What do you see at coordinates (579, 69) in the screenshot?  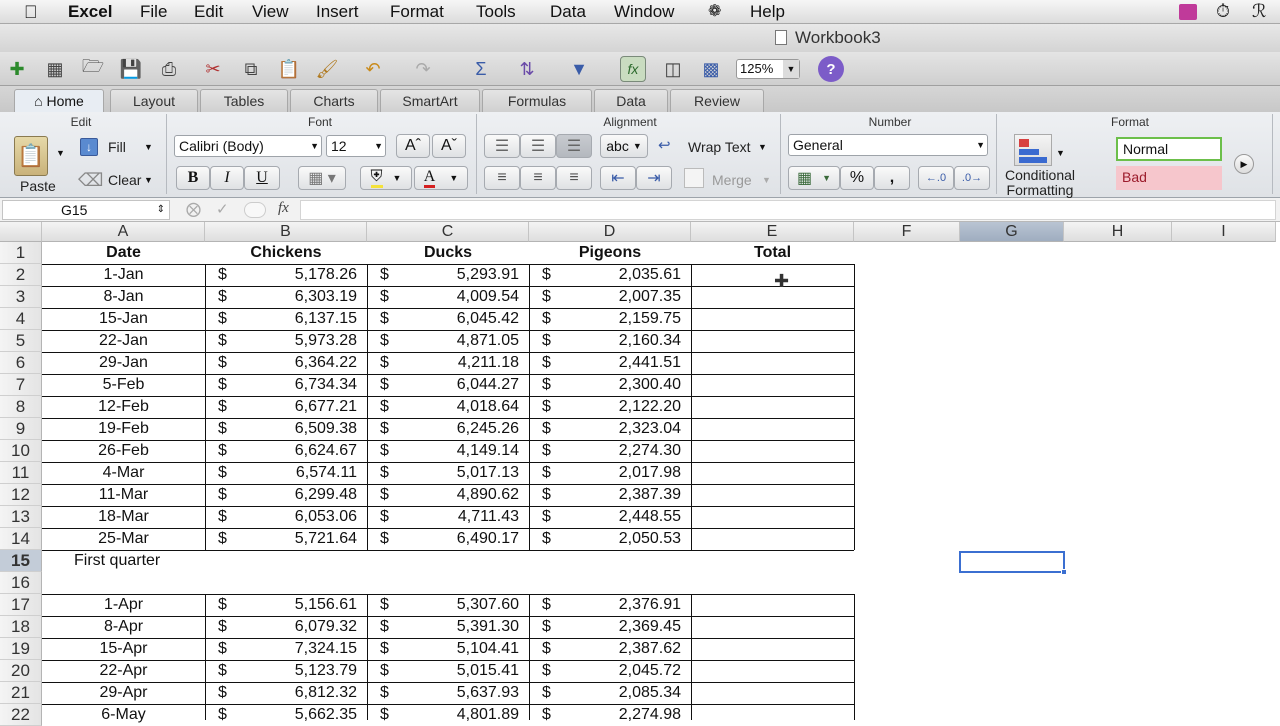 I see `filter-icon: ▼` at bounding box center [579, 69].